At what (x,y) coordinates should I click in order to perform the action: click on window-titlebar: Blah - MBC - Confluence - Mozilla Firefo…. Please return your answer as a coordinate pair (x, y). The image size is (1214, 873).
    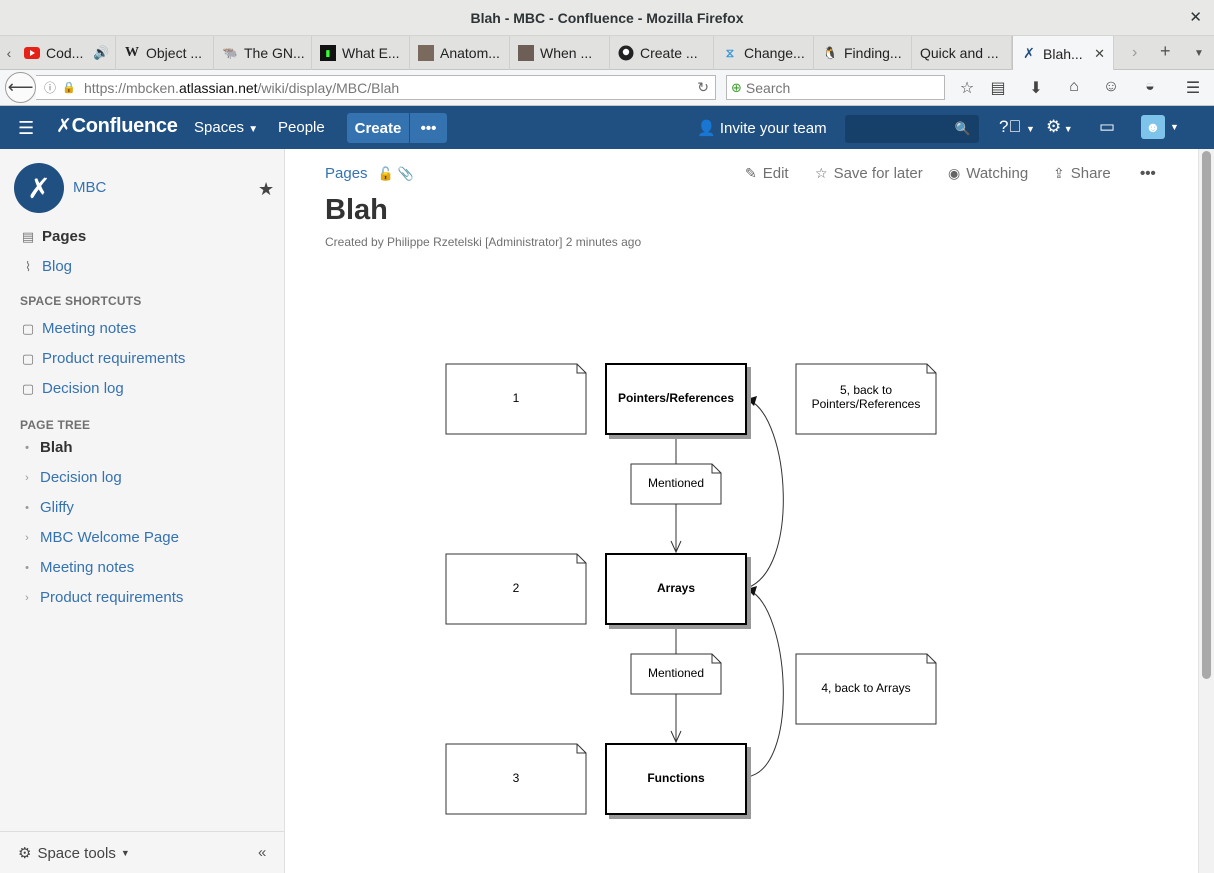
    Looking at the image, I should click on (607, 18).